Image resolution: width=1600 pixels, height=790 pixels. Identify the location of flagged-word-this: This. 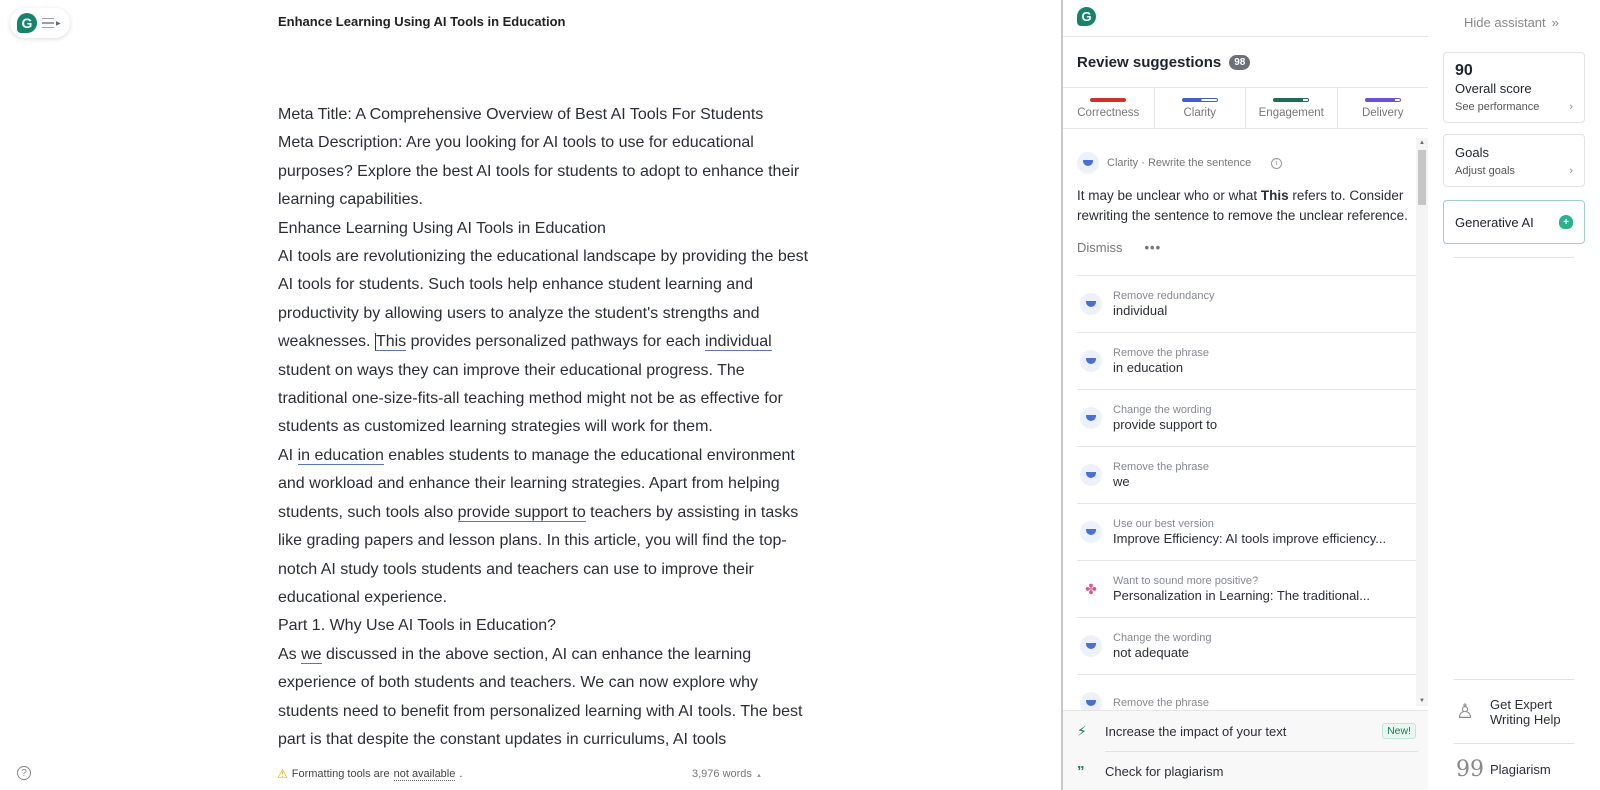
(390, 342).